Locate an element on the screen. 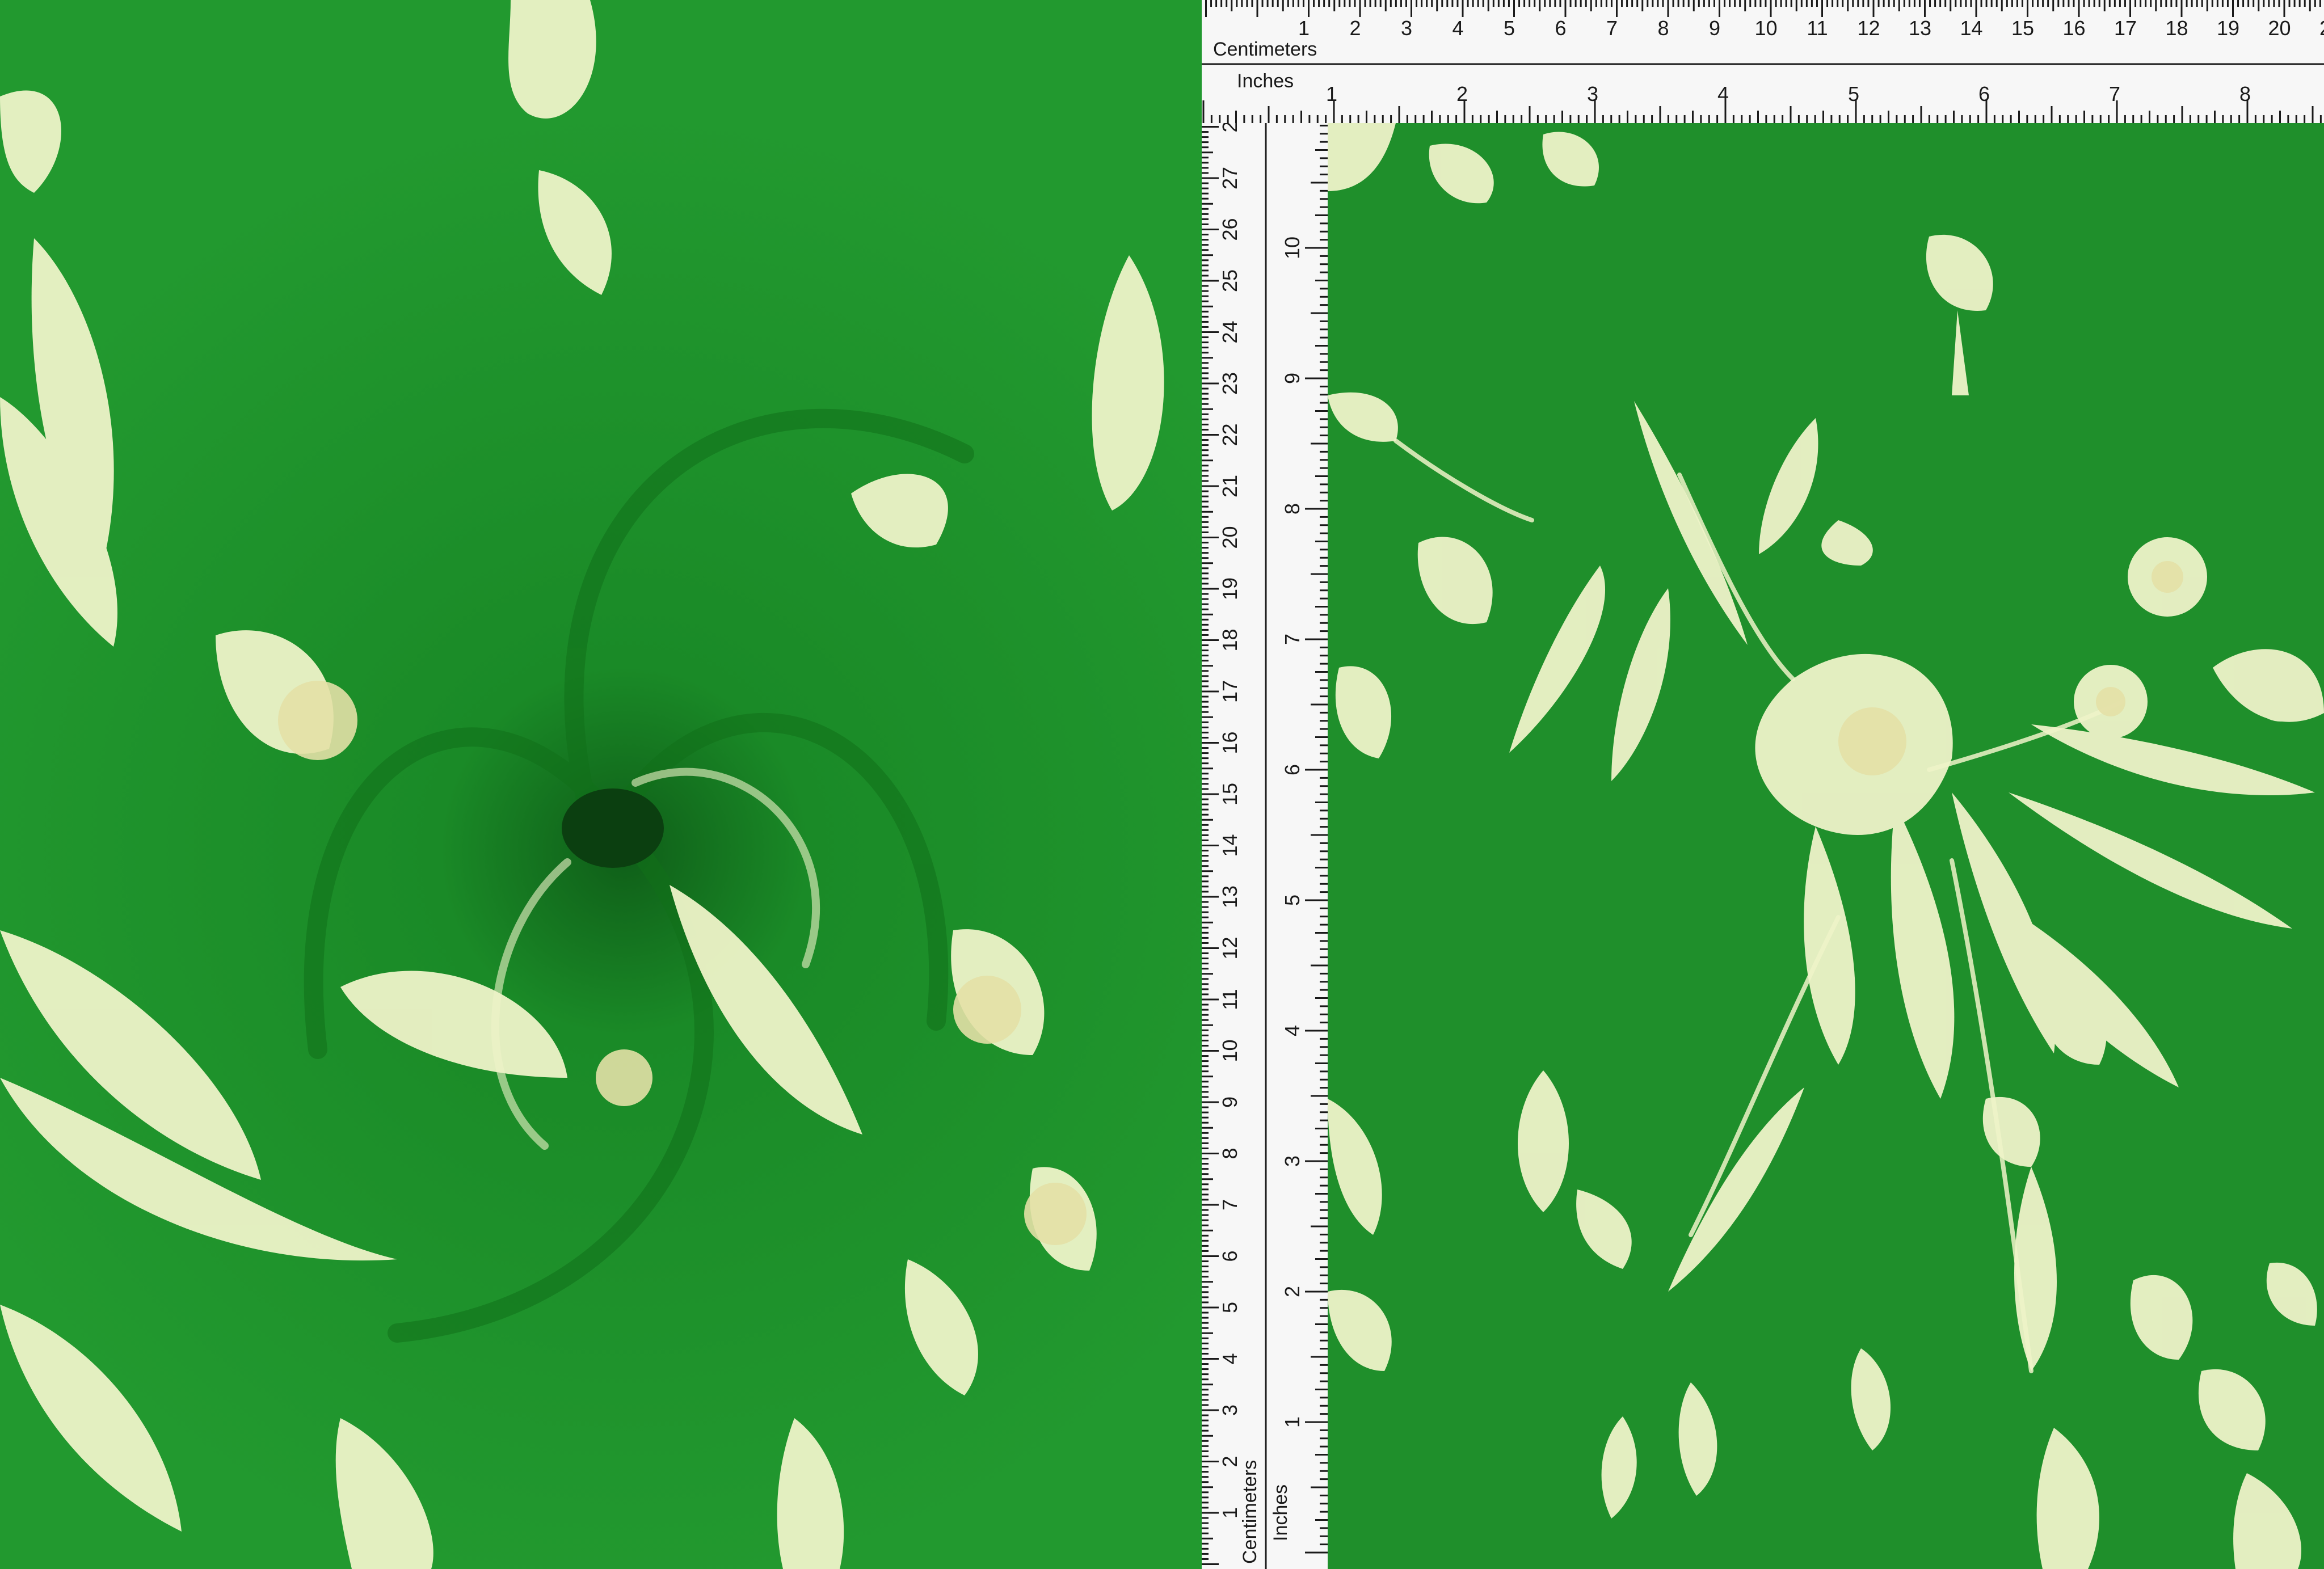 This screenshot has height=1569, width=2324. ruler-left-cm-number: 16 is located at coordinates (1229, 742).